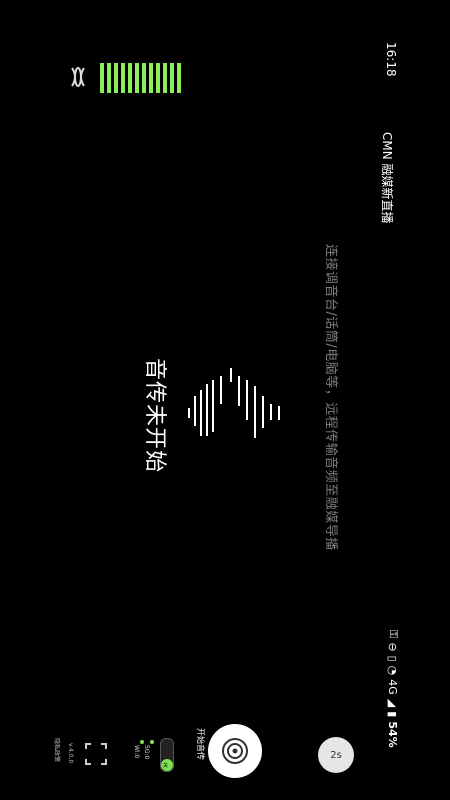 The height and width of the screenshot is (800, 450). Describe the element at coordinates (393, 658) in the screenshot. I see `vibrate-icon: ▯` at that location.